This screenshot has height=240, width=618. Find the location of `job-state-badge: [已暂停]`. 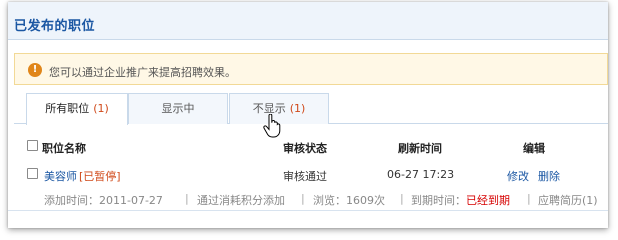

job-state-badge: [已暂停] is located at coordinates (100, 176).